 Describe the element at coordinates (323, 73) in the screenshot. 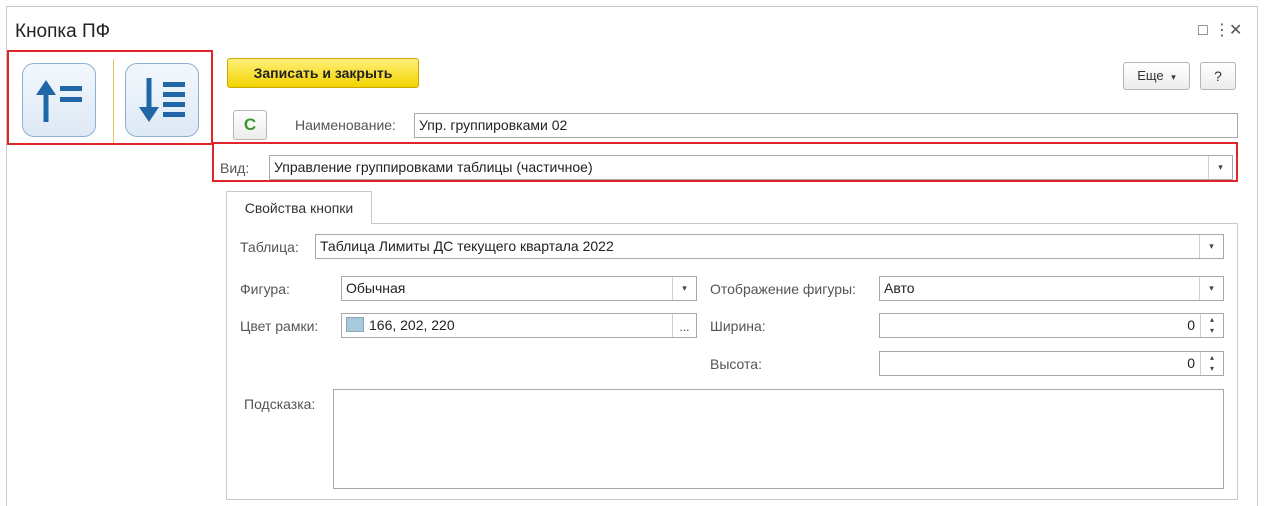

I see `save-and-close-button: Записать и закрыть` at that location.